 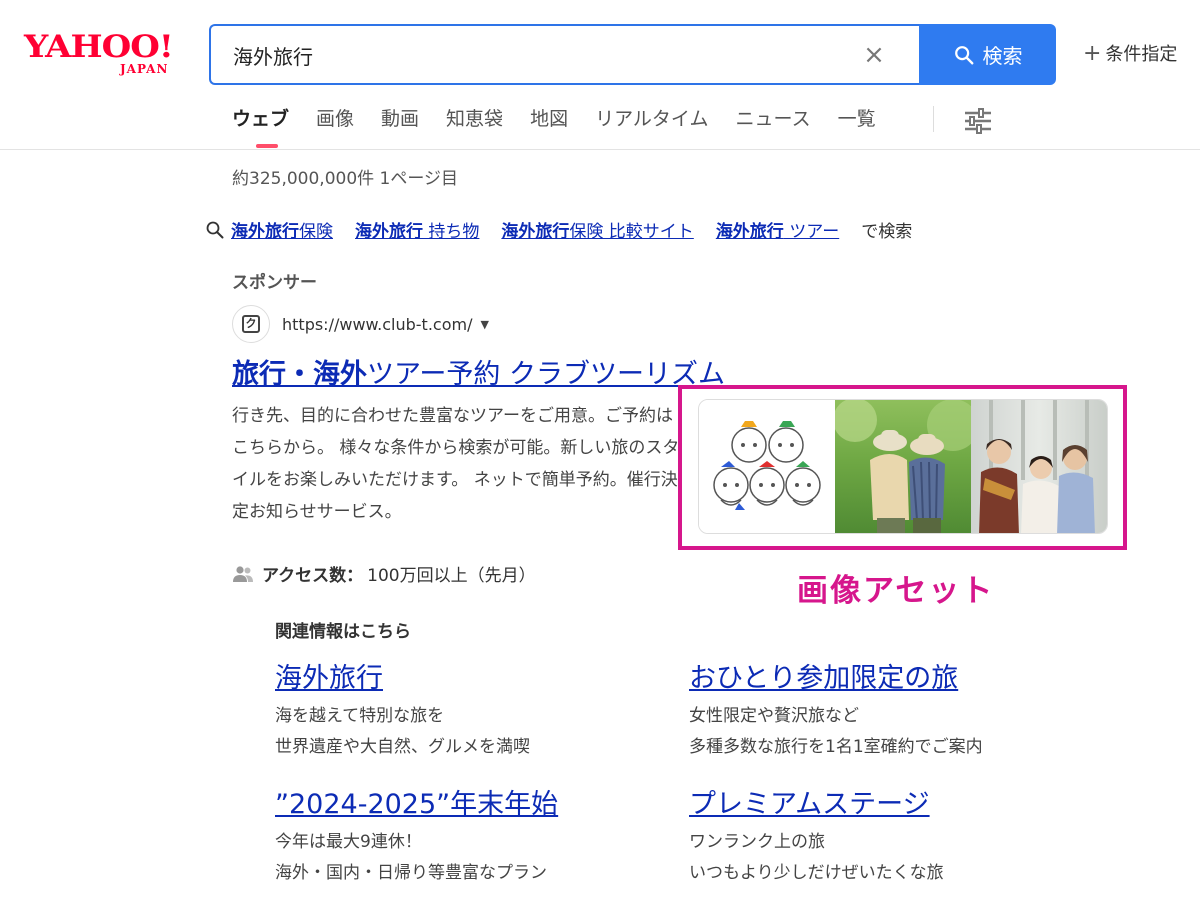 What do you see at coordinates (384, 573) in the screenshot?
I see `access-count: アクセス数： 100万回以上（先月）` at bounding box center [384, 573].